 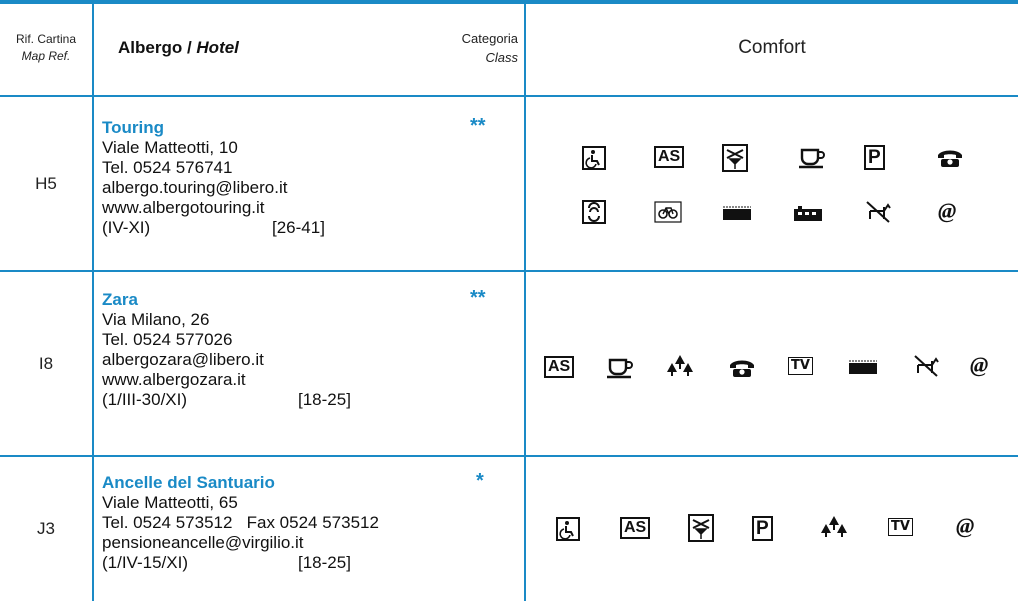 What do you see at coordinates (298, 227) in the screenshot?
I see `hotel-price: [26-41]` at bounding box center [298, 227].